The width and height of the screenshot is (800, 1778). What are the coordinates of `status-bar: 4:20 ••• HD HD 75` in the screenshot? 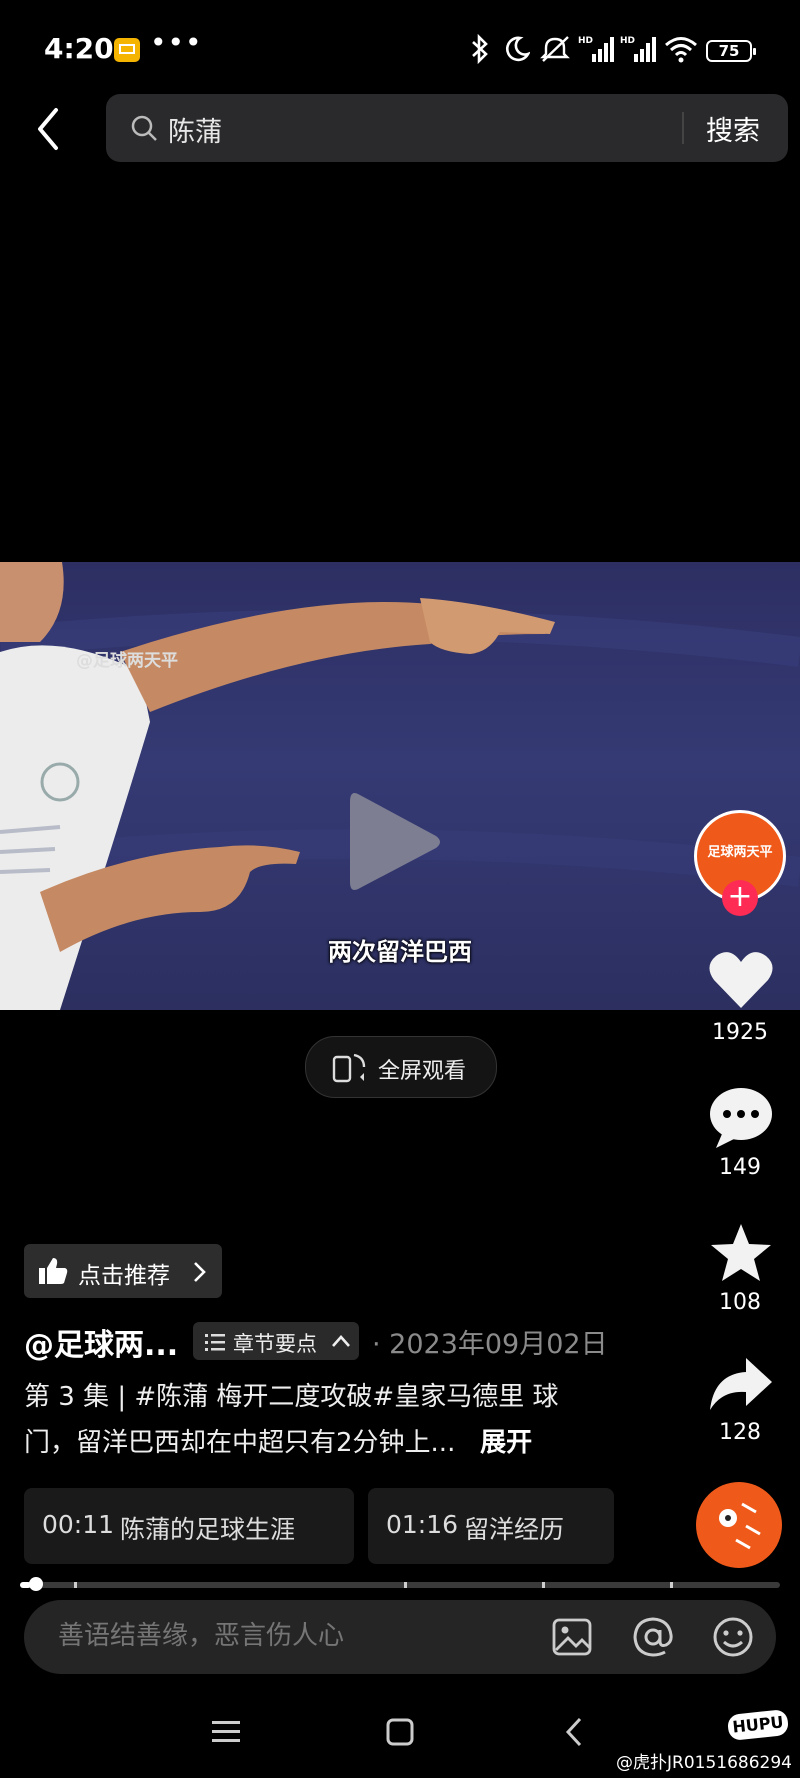 It's located at (400, 45).